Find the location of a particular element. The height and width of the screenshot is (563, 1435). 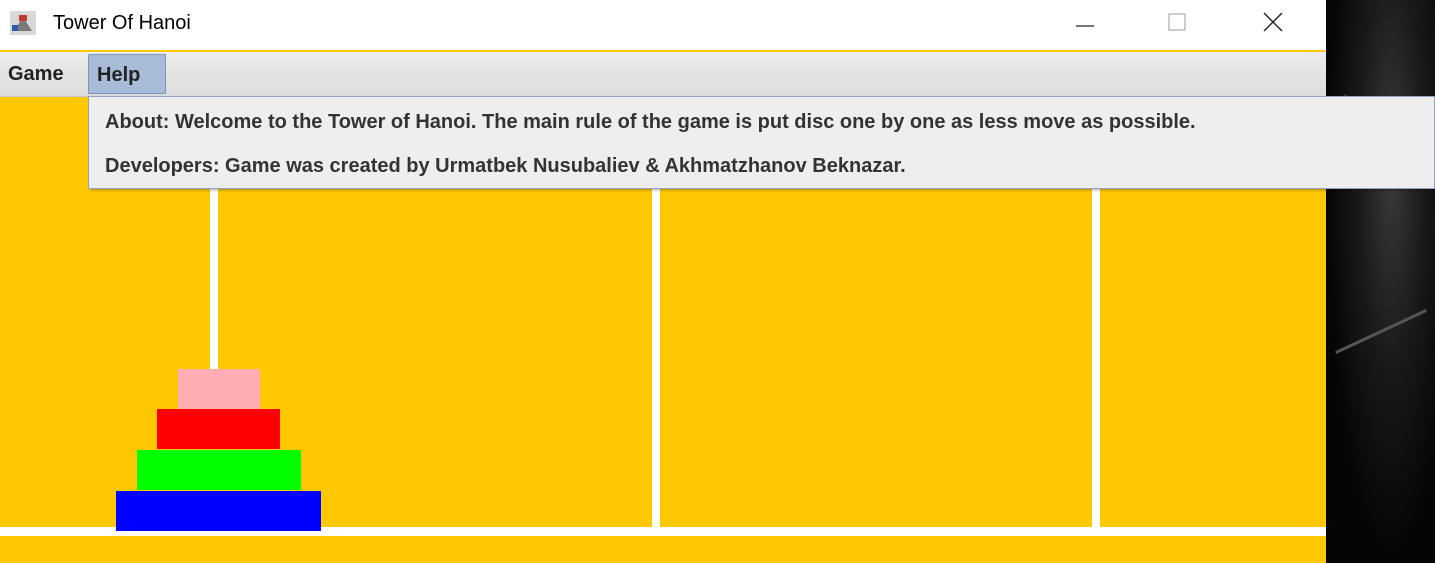

minimize-button is located at coordinates (1085, 22).